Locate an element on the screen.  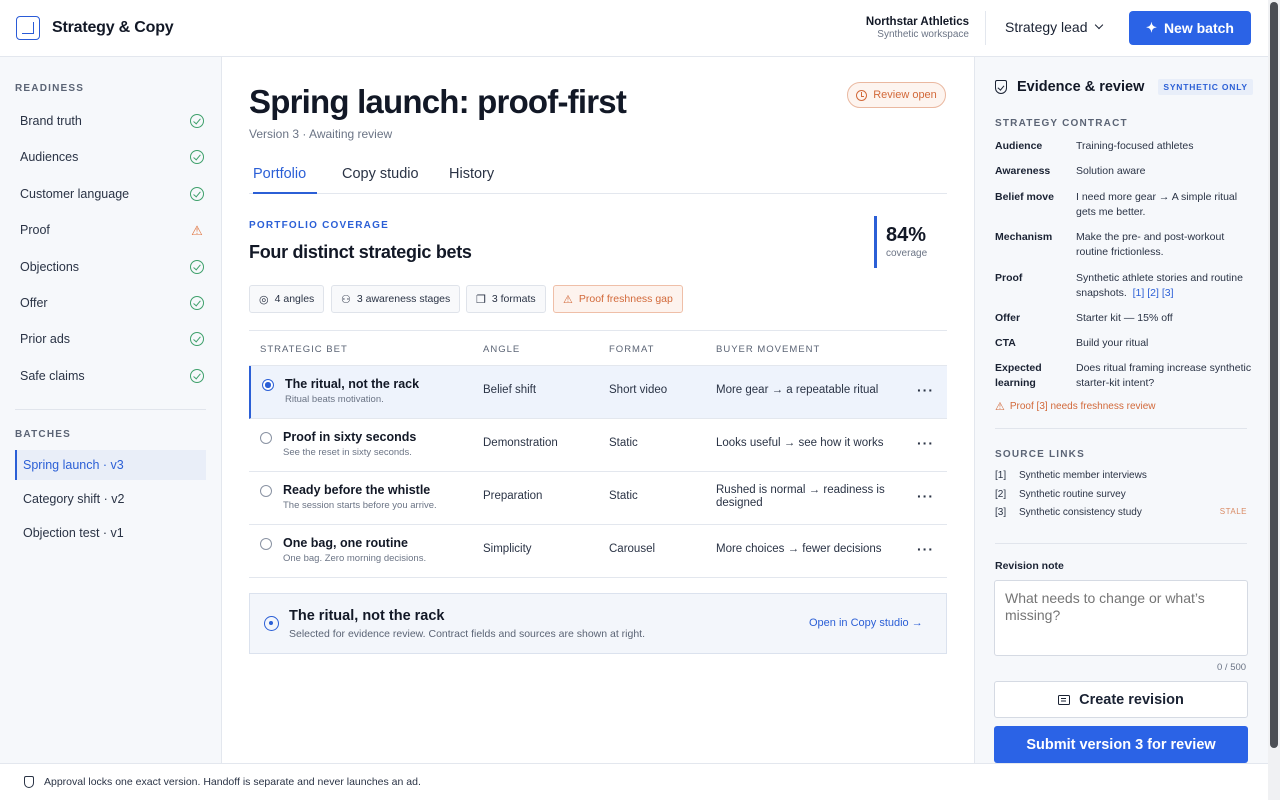
status-badge: Review open is located at coordinates (896, 95).